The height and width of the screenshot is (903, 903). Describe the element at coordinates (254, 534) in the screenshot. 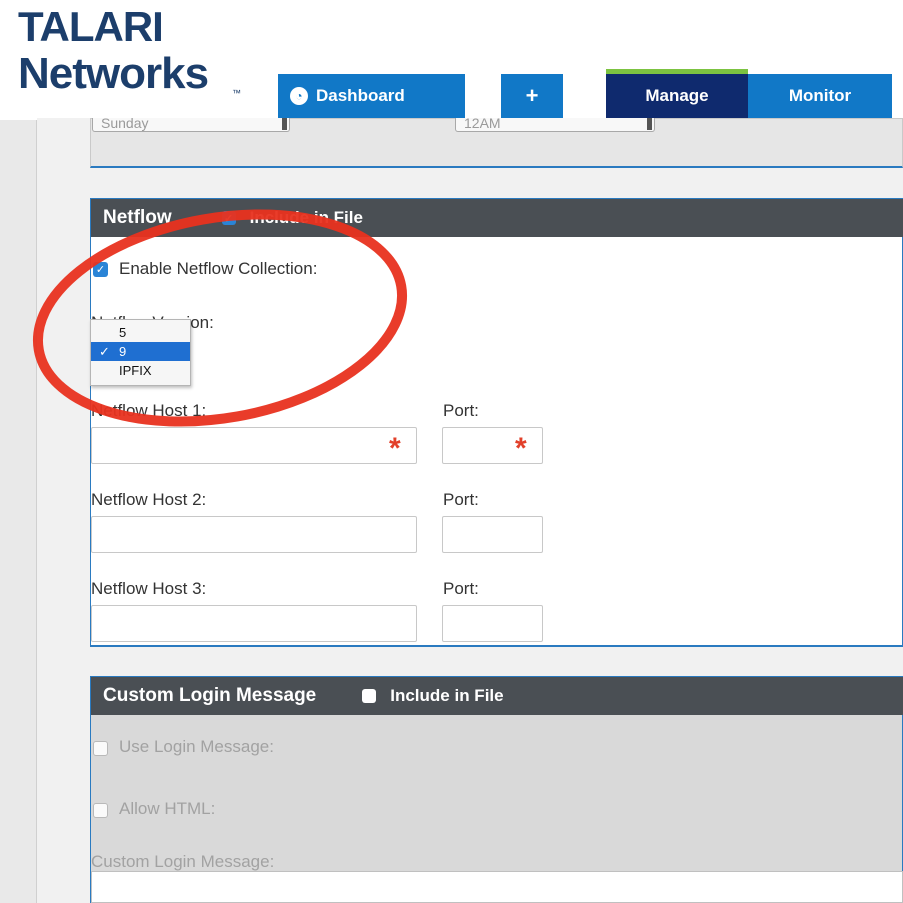

I see `netflow-host-2-input` at that location.